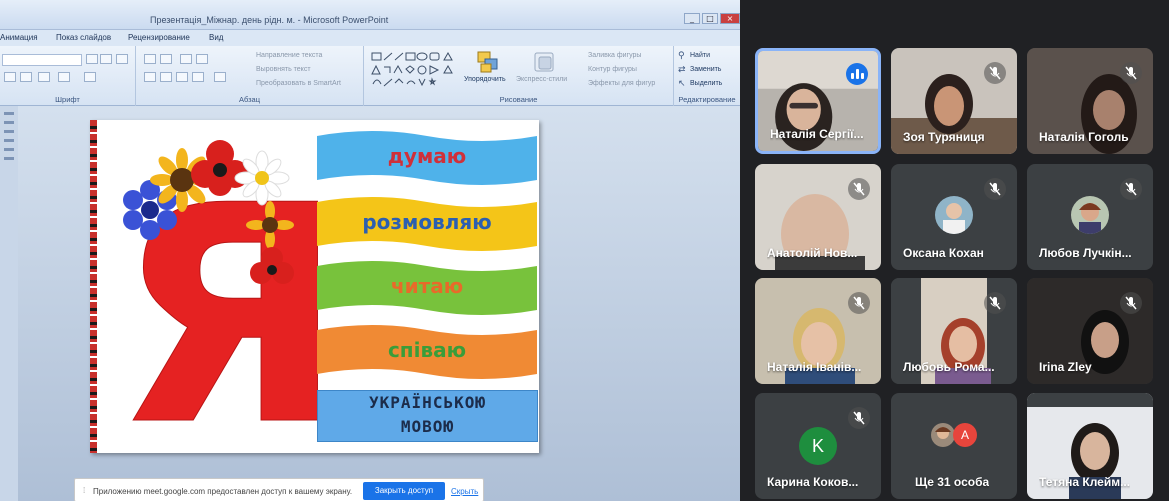  I want to click on participant-name: Irina Zley, so click(1065, 367).